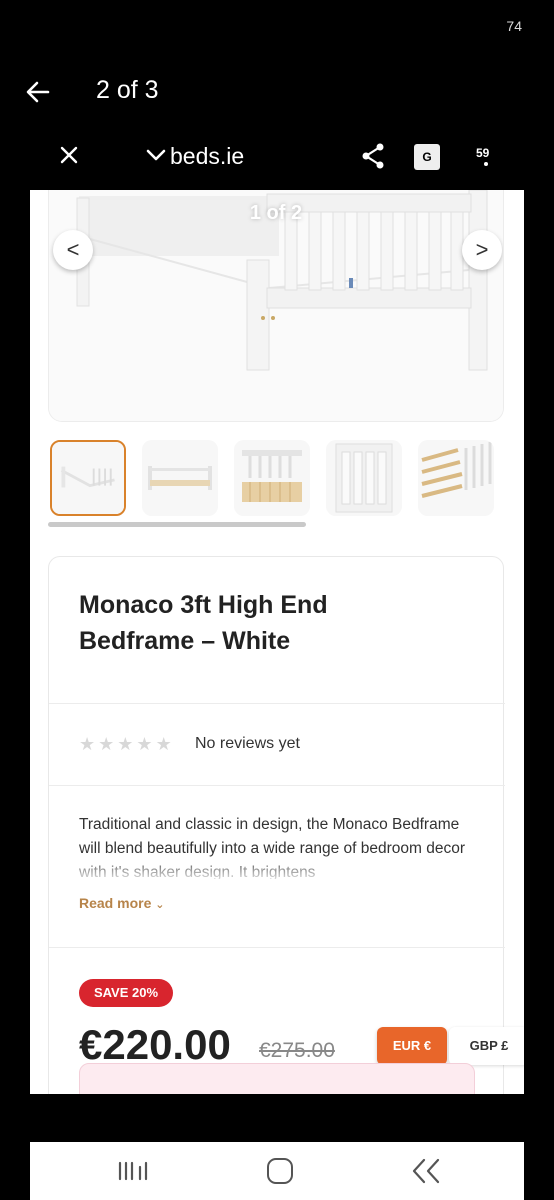 The width and height of the screenshot is (554, 1200). I want to click on description-fade, so click(279, 872).